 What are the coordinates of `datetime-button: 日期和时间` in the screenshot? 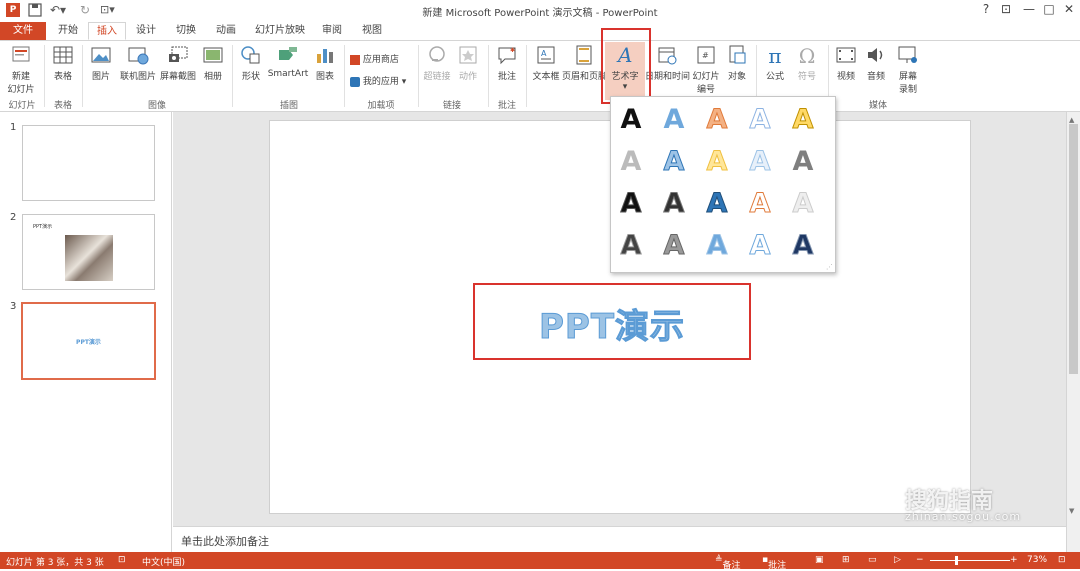 It's located at (667, 63).